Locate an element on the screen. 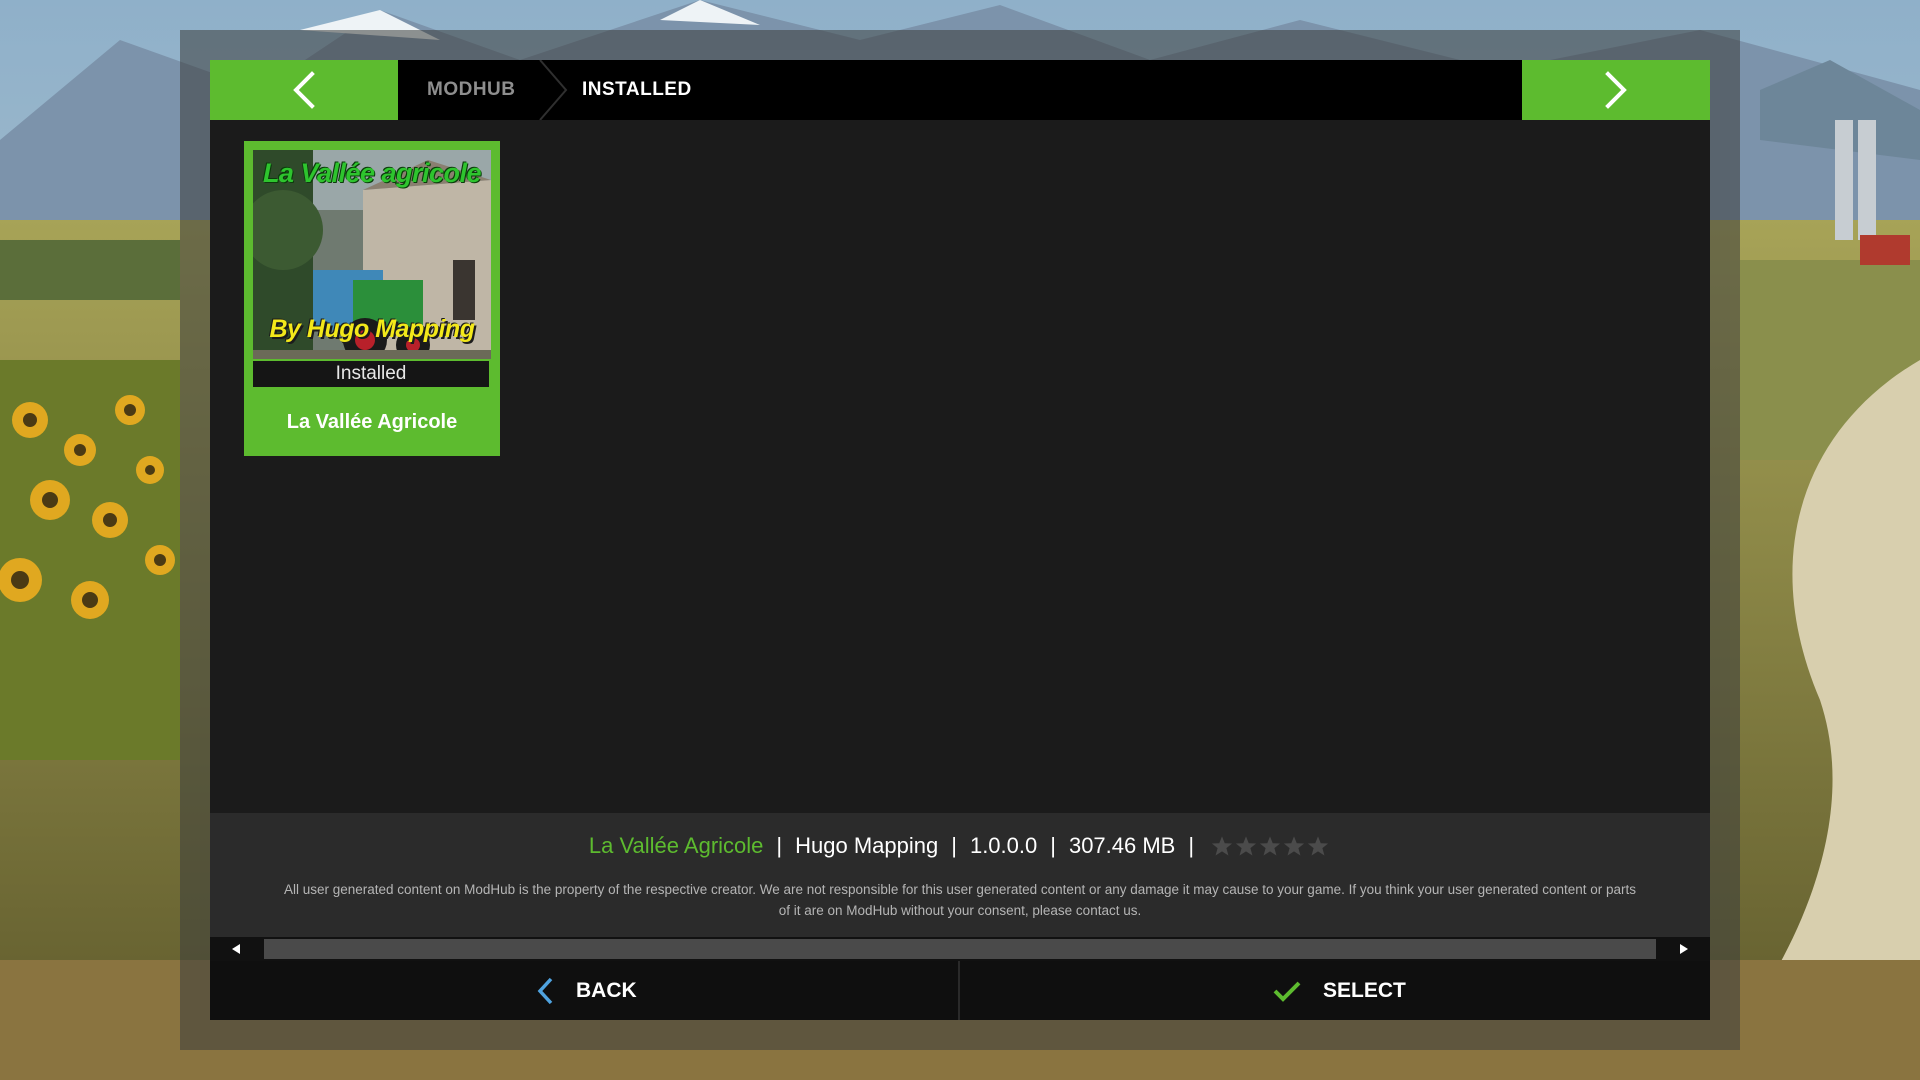  mod-card-name: La Vallée Agricole is located at coordinates (372, 422).